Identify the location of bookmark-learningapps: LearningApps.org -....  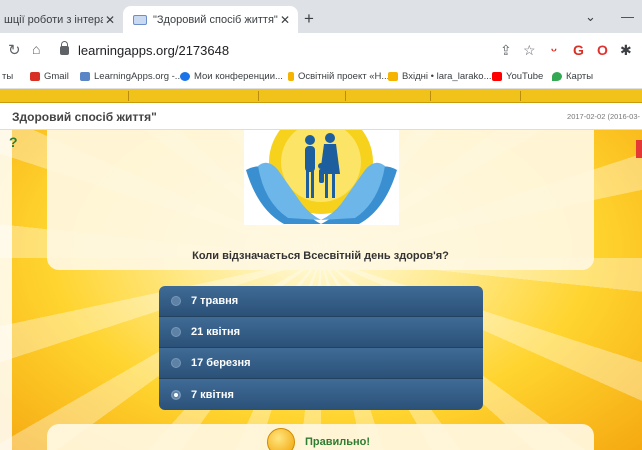
(131, 76).